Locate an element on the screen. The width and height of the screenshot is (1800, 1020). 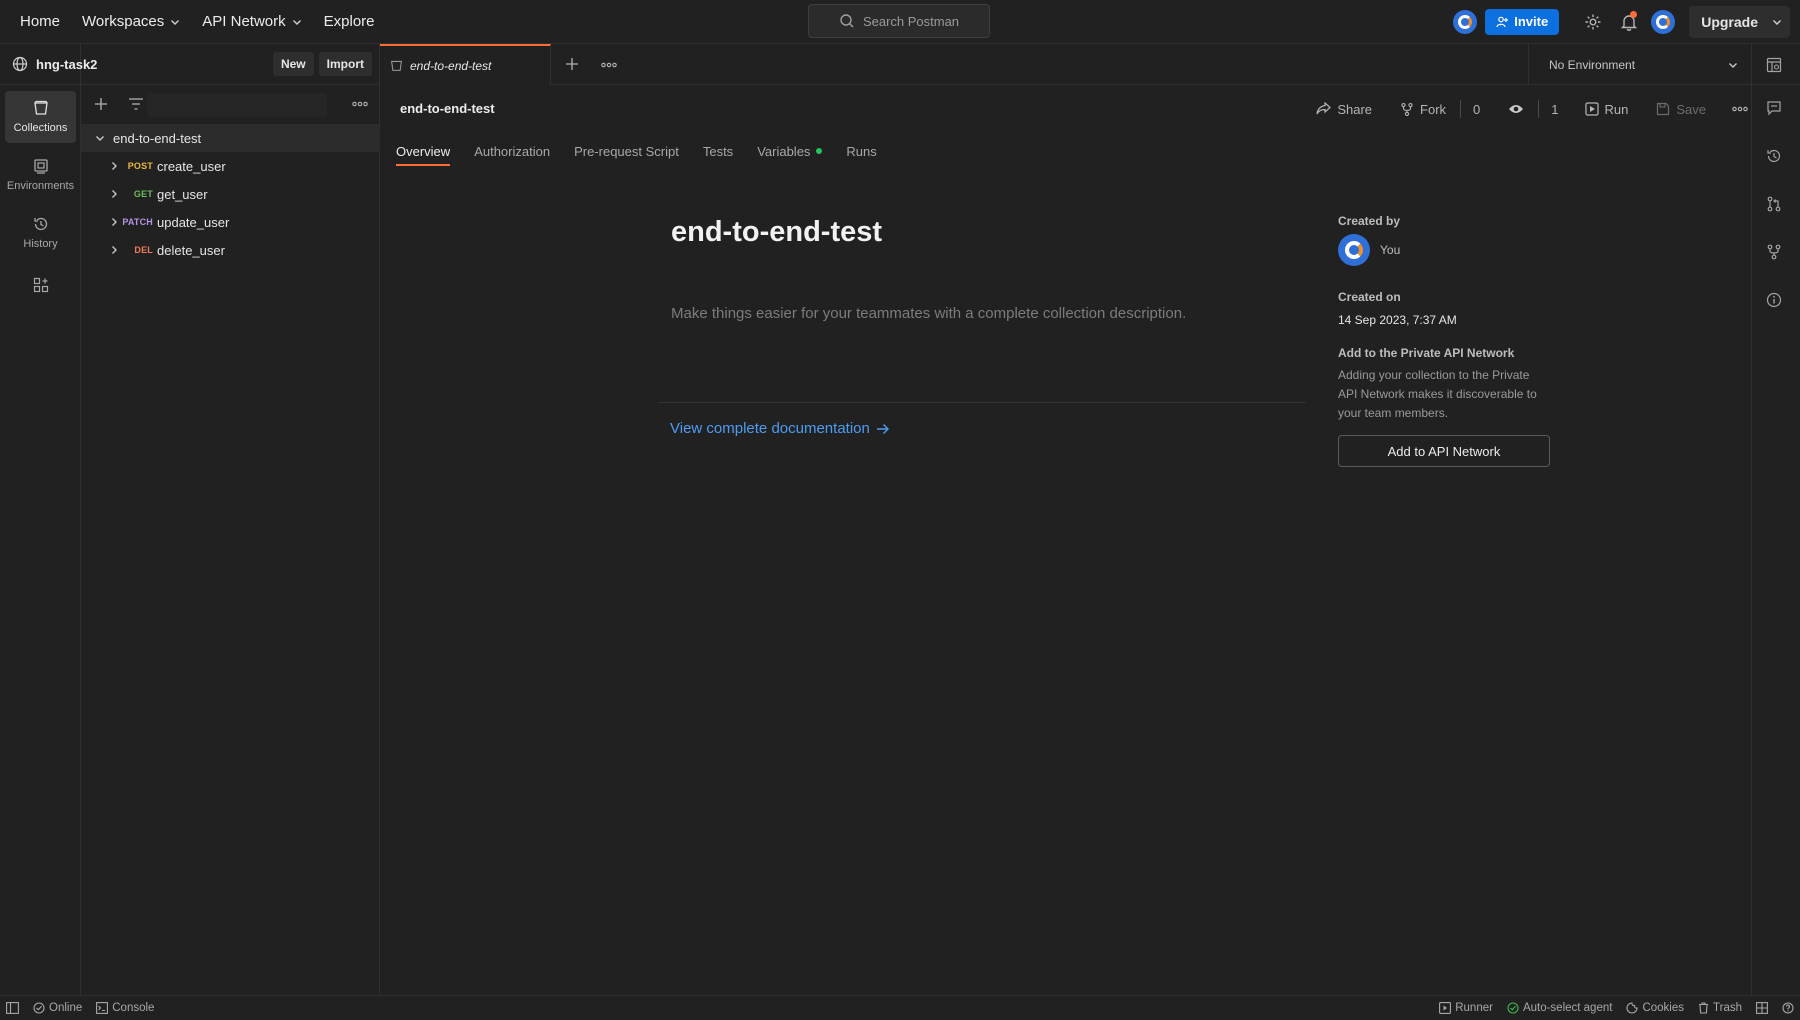
tab-overview: Overview is located at coordinates (423, 151).